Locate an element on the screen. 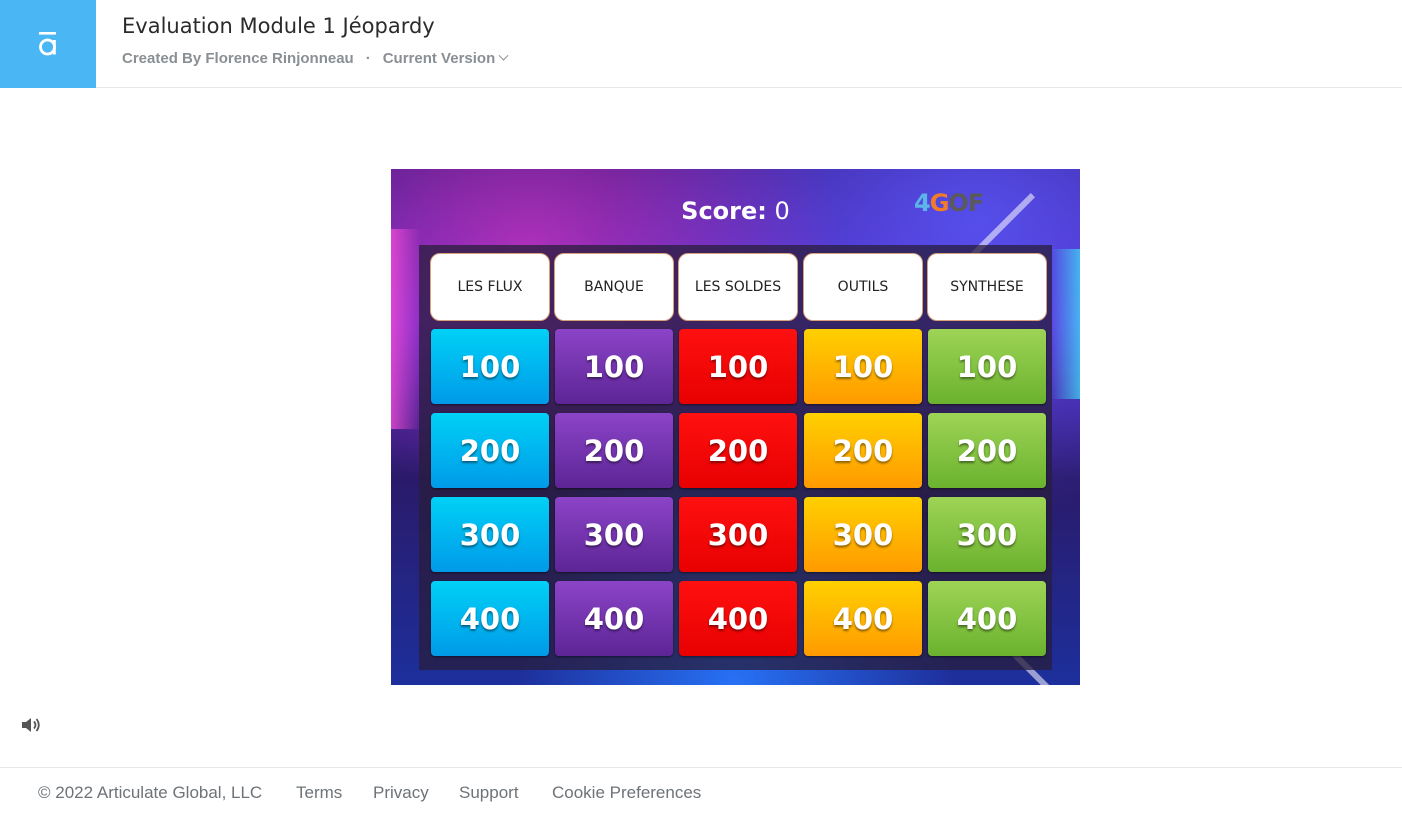  cookie-preferences-link: Cookie Preferences is located at coordinates (626, 793).